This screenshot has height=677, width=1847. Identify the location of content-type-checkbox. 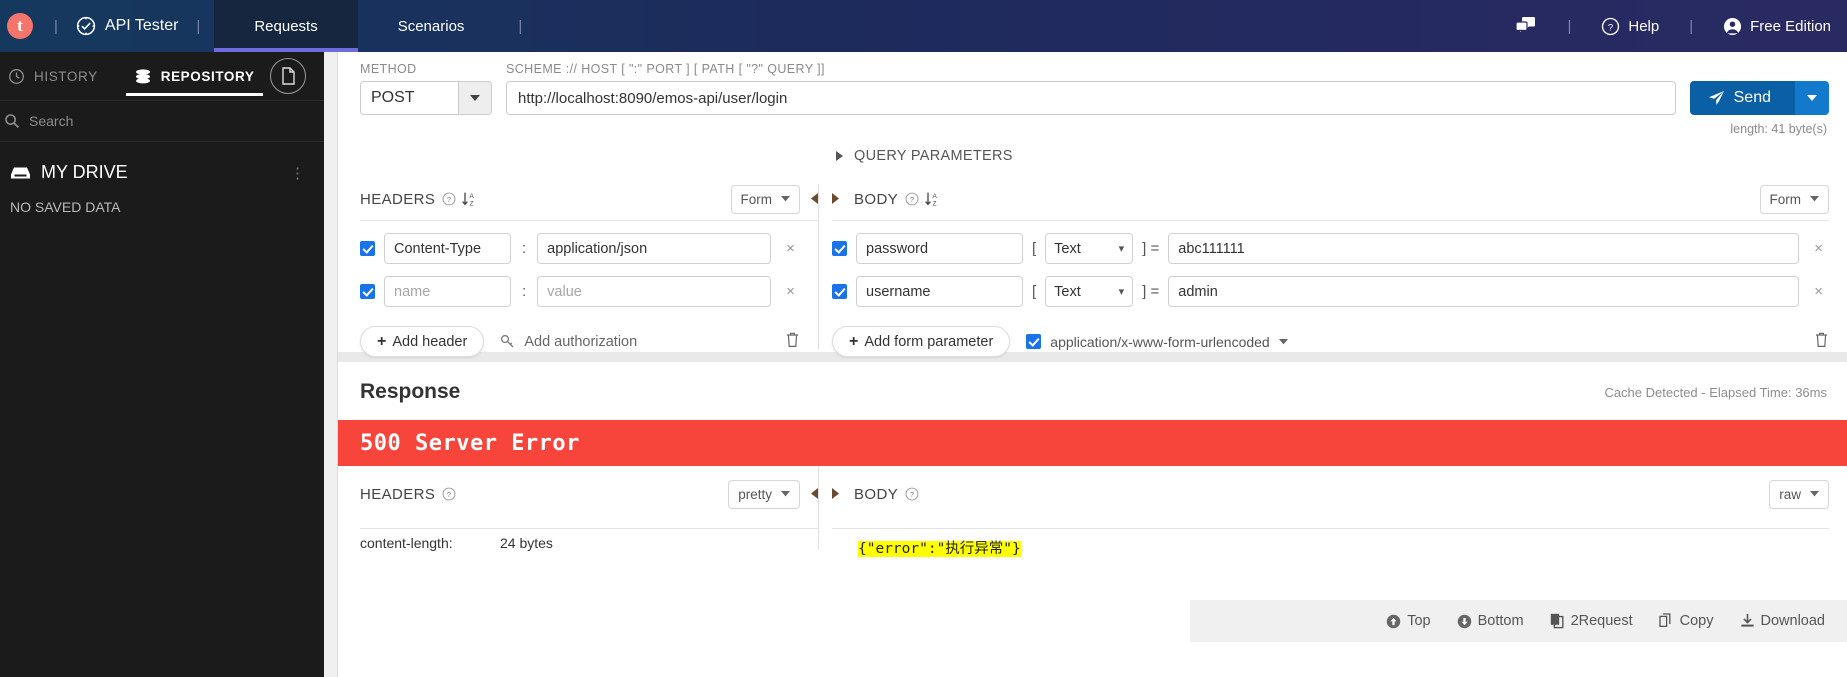
(1034, 341).